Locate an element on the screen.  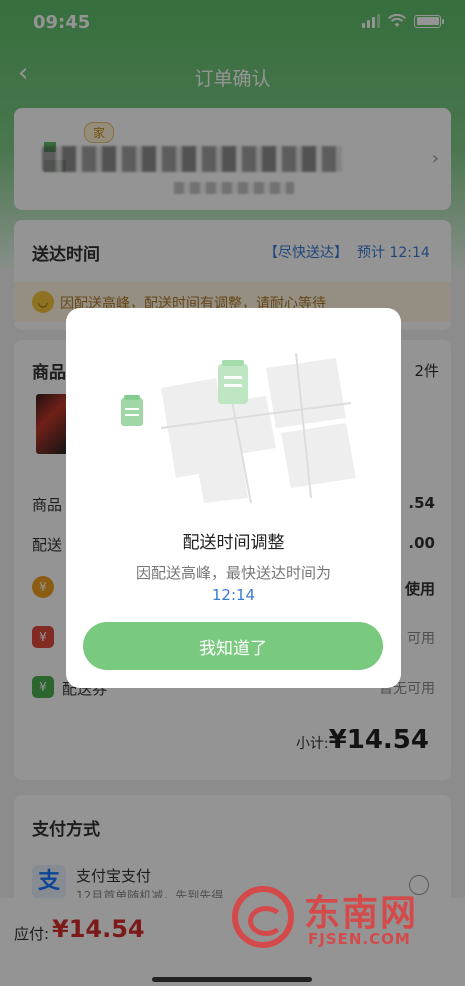
watermark-text: 东南网 is located at coordinates (361, 913).